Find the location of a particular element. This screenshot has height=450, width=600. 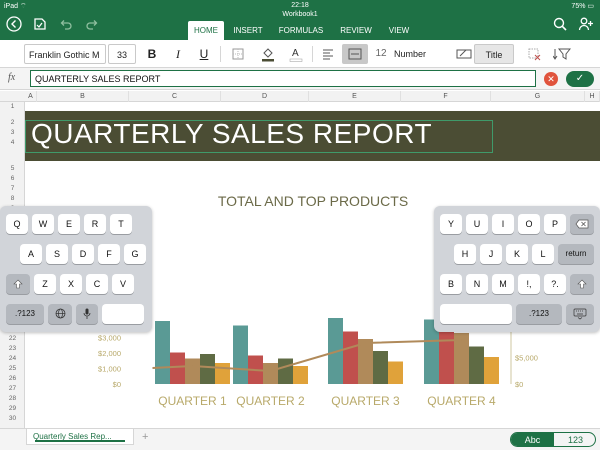

row-header-25: 25 is located at coordinates (12, 369).